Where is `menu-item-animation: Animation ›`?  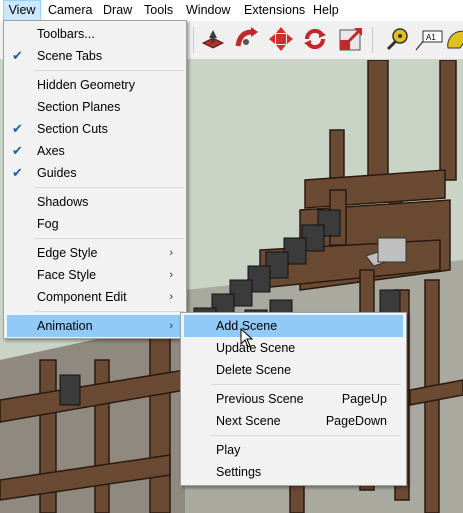 menu-item-animation: Animation › is located at coordinates (95, 326).